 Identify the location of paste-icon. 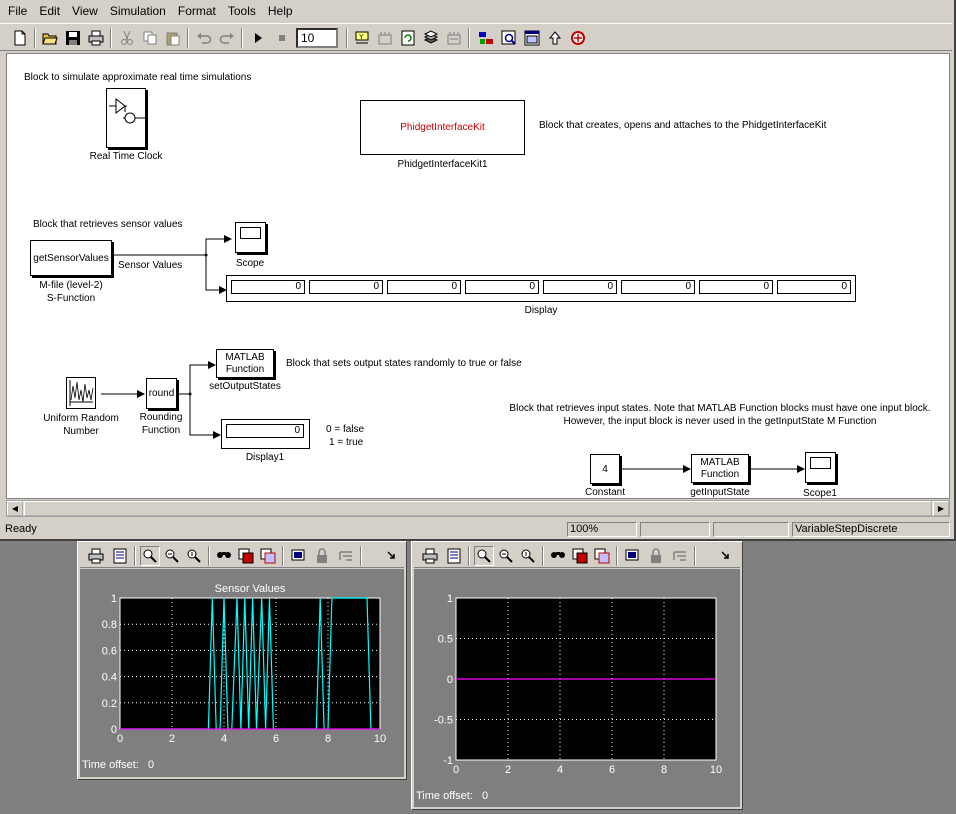
(173, 38).